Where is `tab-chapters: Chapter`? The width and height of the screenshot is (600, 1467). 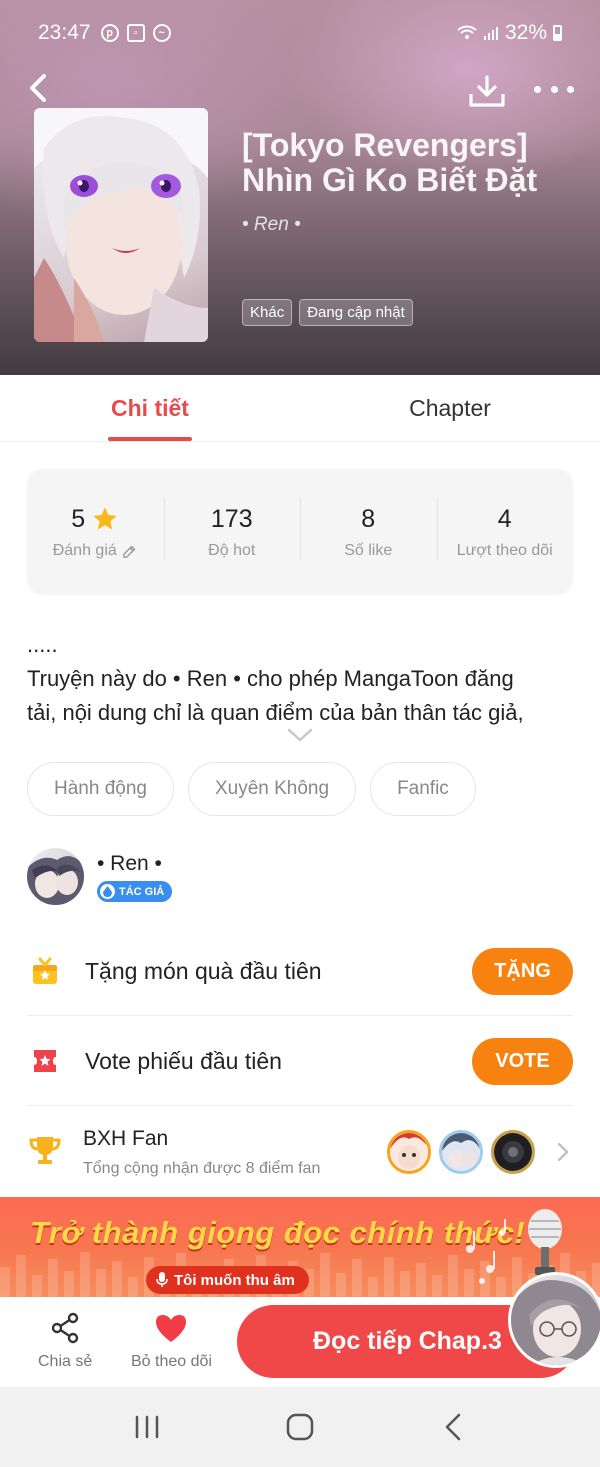
tab-chapters: Chapter is located at coordinates (450, 408).